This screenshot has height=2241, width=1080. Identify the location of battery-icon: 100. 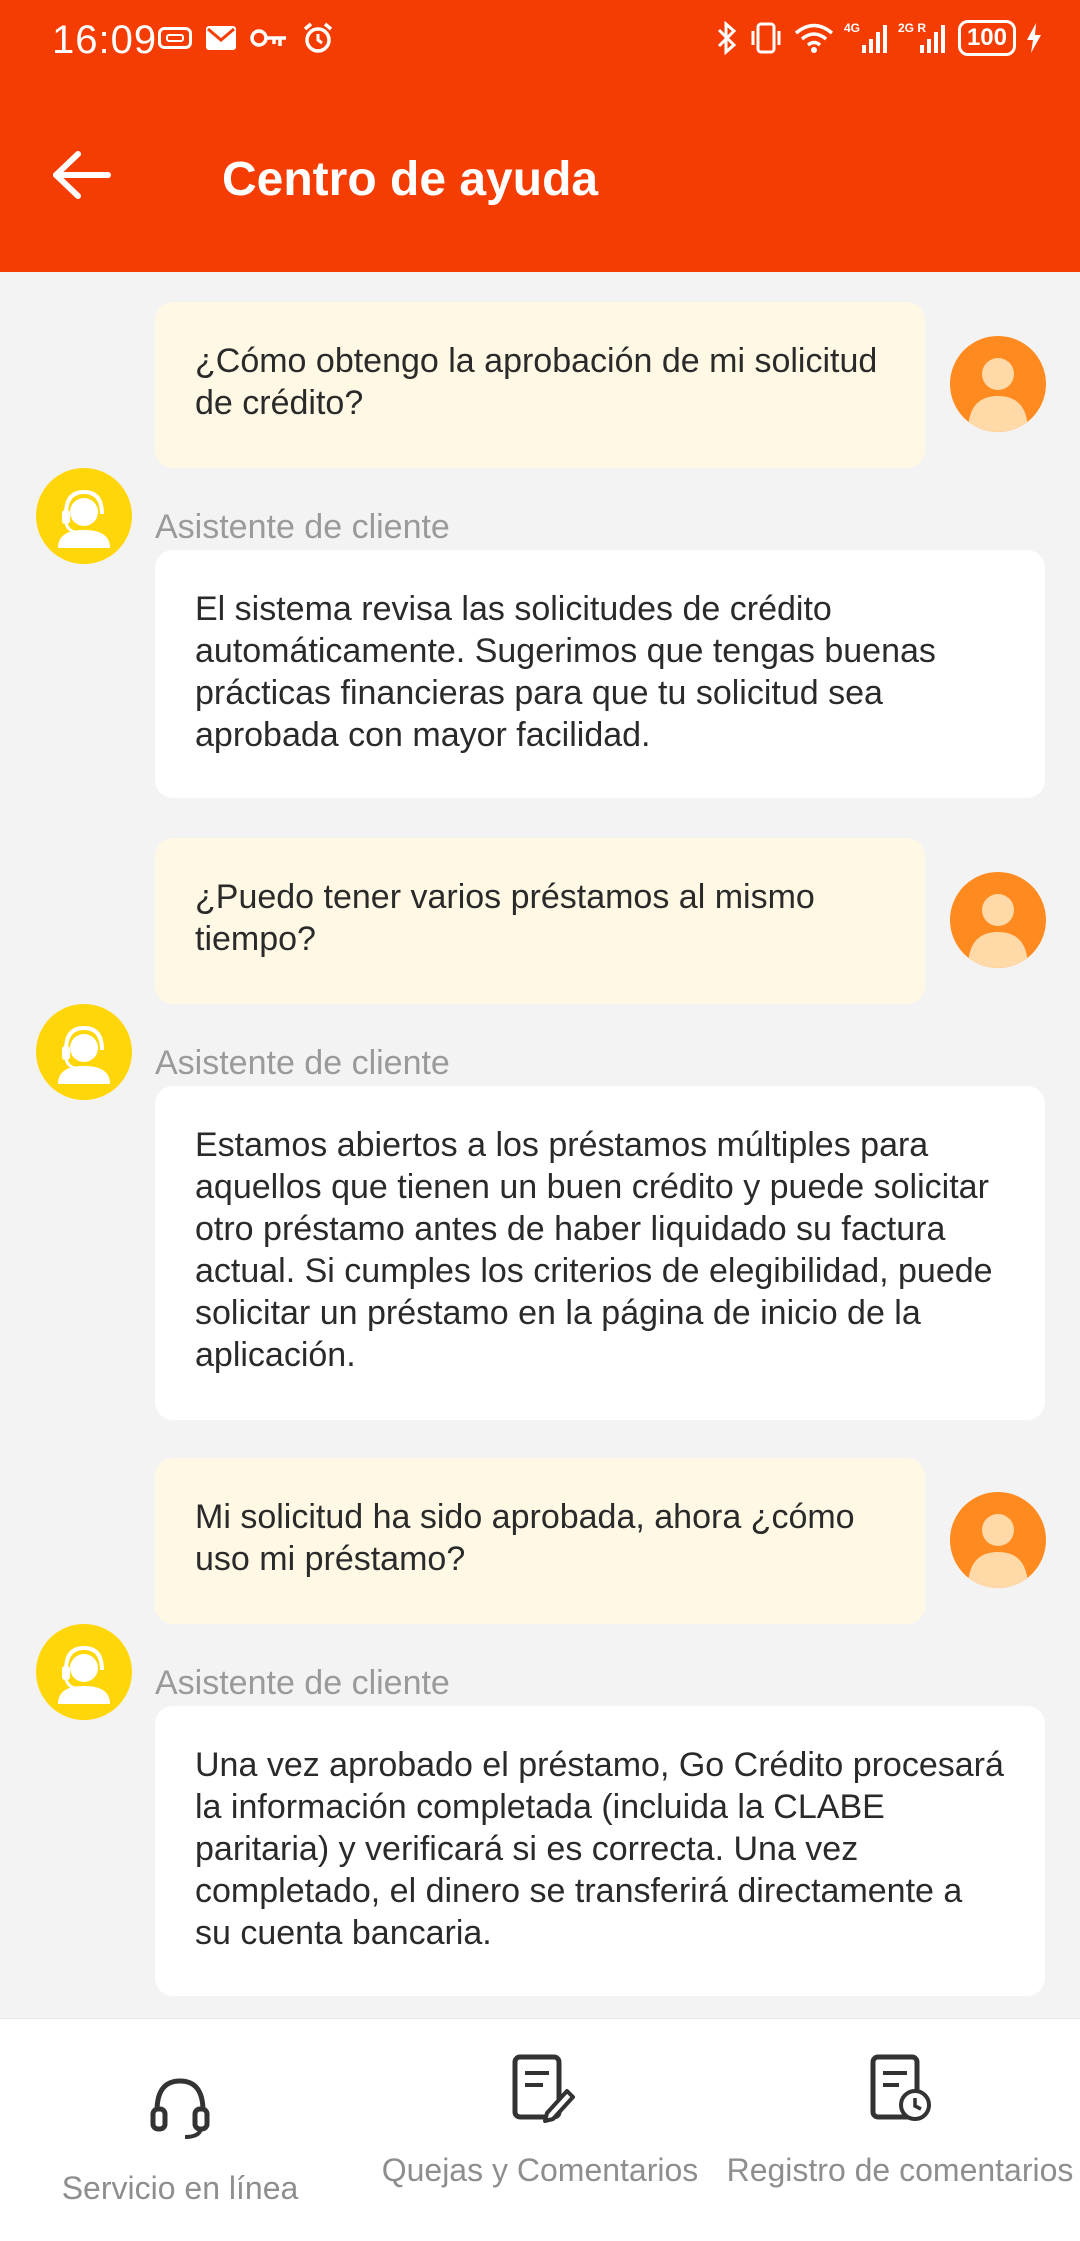
(986, 38).